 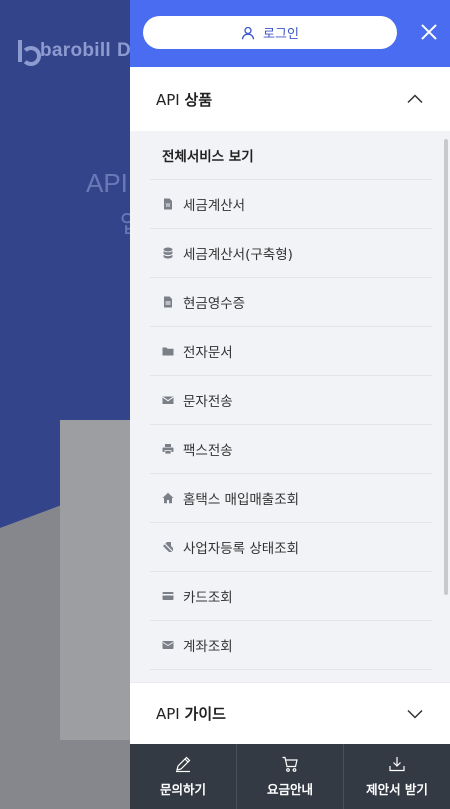 What do you see at coordinates (183, 776) in the screenshot?
I see `inquiry-button: 문의하기` at bounding box center [183, 776].